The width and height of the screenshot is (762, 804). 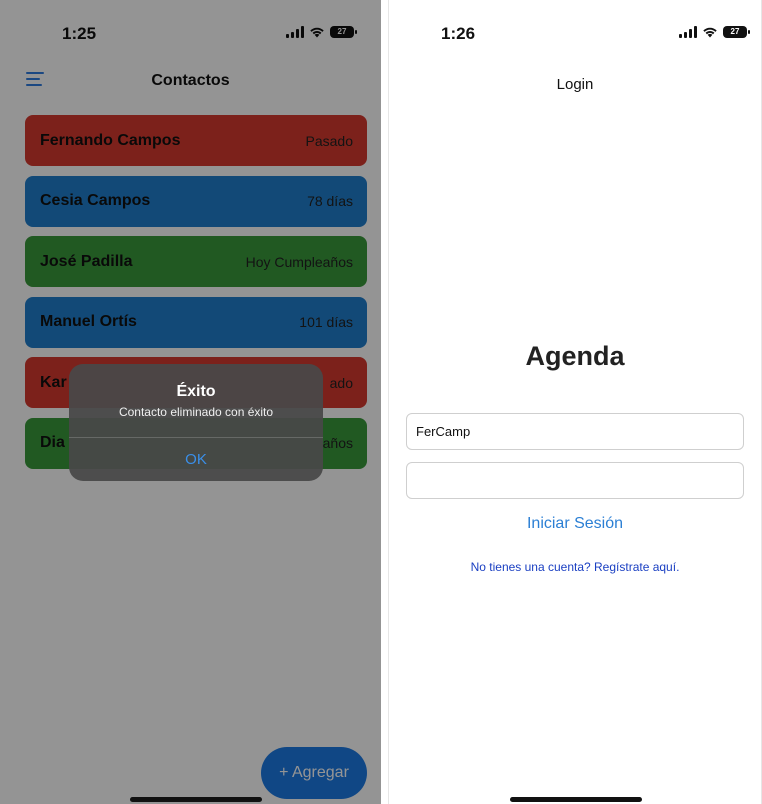 What do you see at coordinates (196, 391) in the screenshot?
I see `alert-title: Éxito` at bounding box center [196, 391].